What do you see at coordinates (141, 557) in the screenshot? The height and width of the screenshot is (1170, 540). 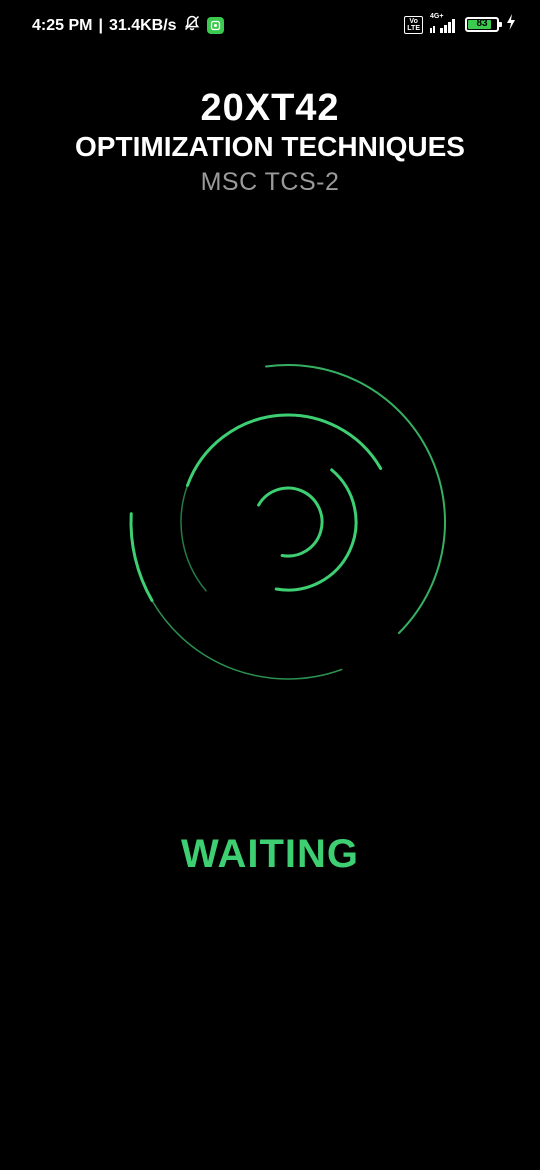 I see `spinner-outer-arc-bright` at bounding box center [141, 557].